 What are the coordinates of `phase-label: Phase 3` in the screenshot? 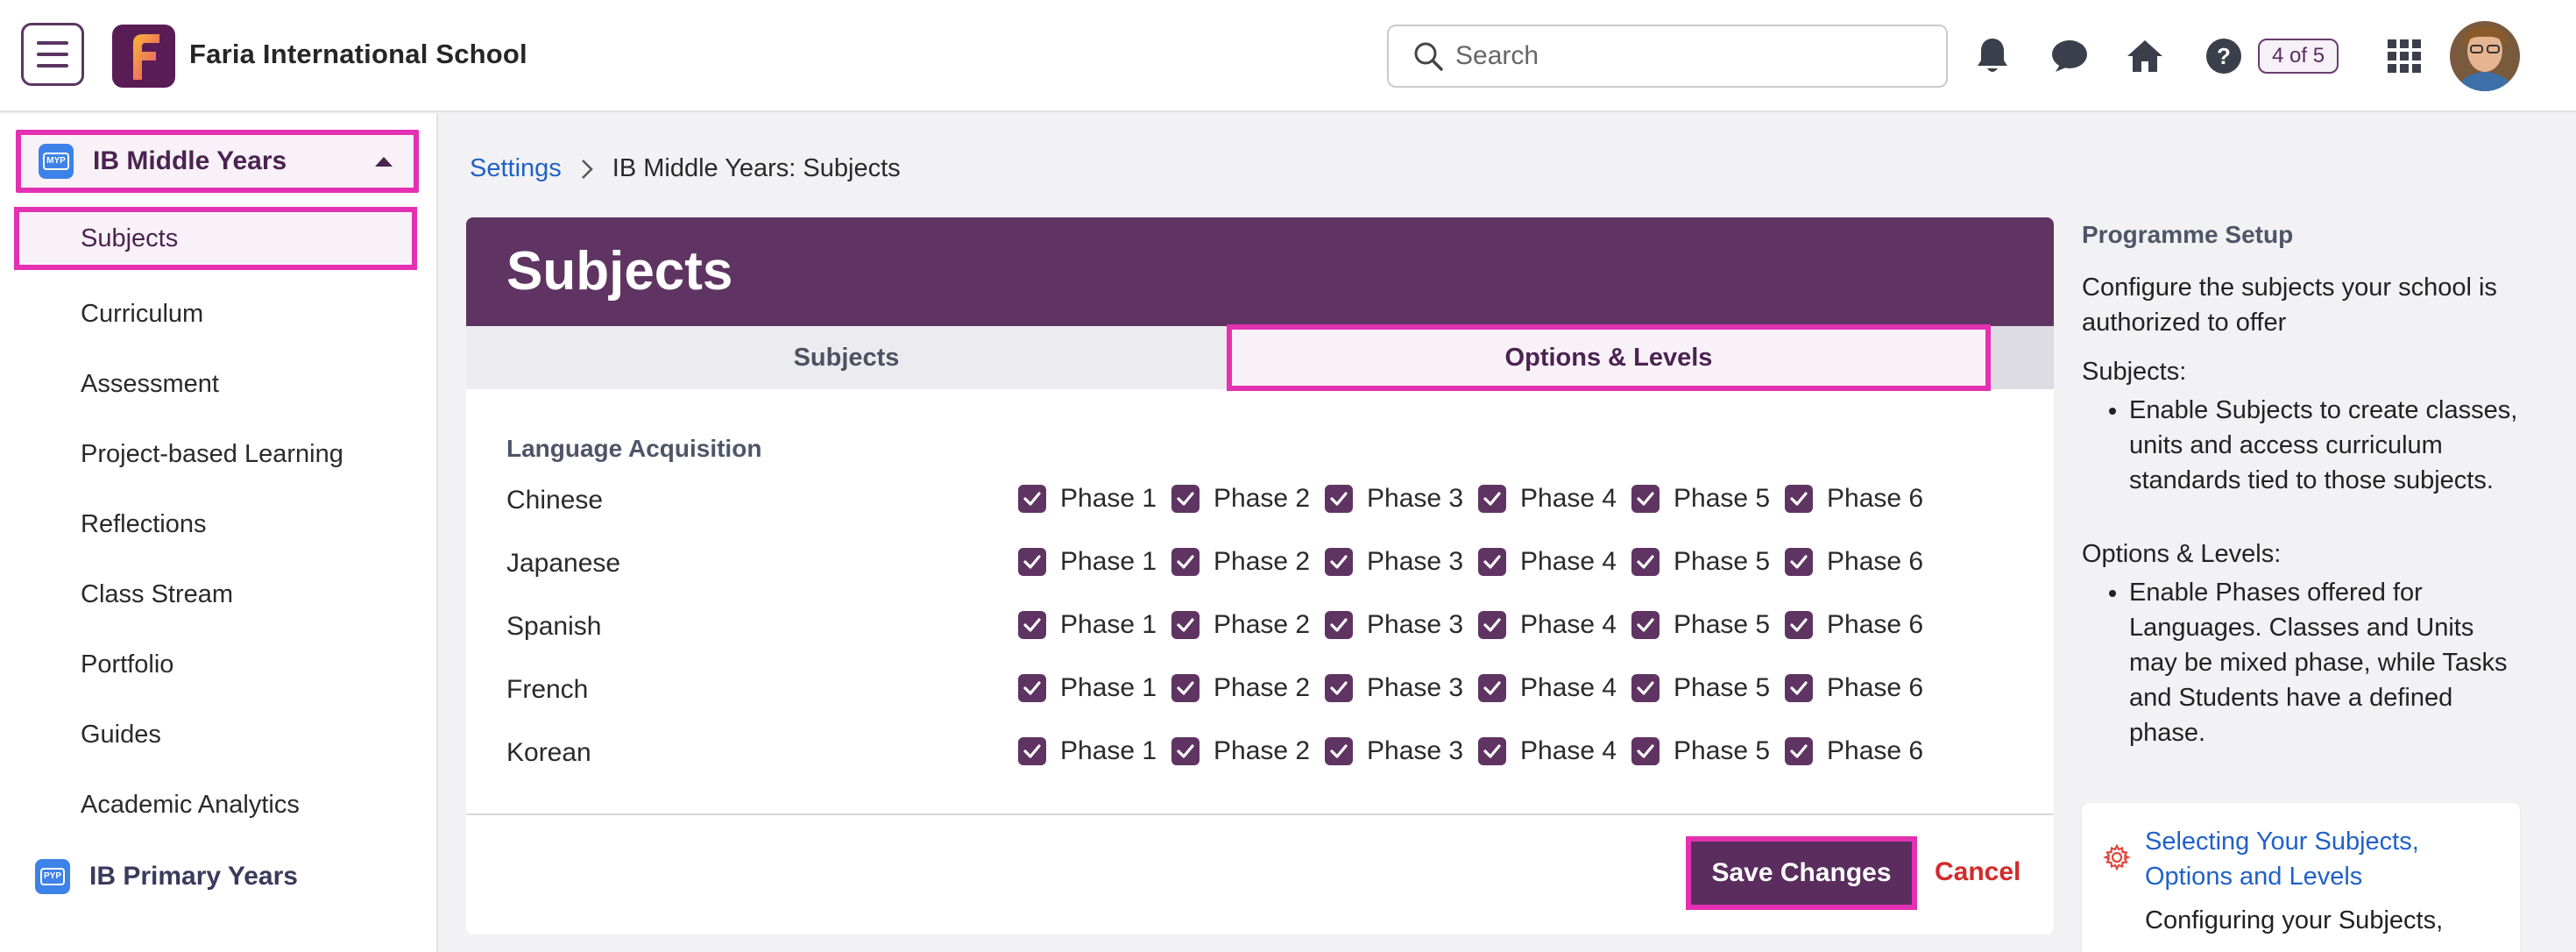 It's located at (1415, 750).